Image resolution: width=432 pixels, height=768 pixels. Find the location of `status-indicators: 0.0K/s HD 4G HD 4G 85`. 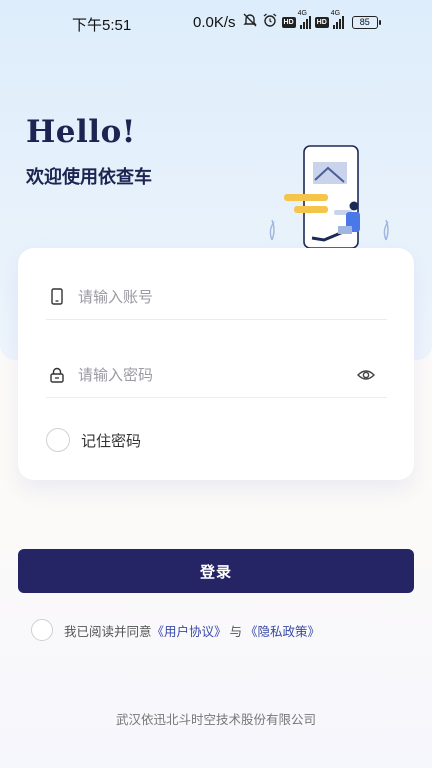

status-indicators: 0.0K/s HD 4G HD 4G 85 is located at coordinates (287, 21).